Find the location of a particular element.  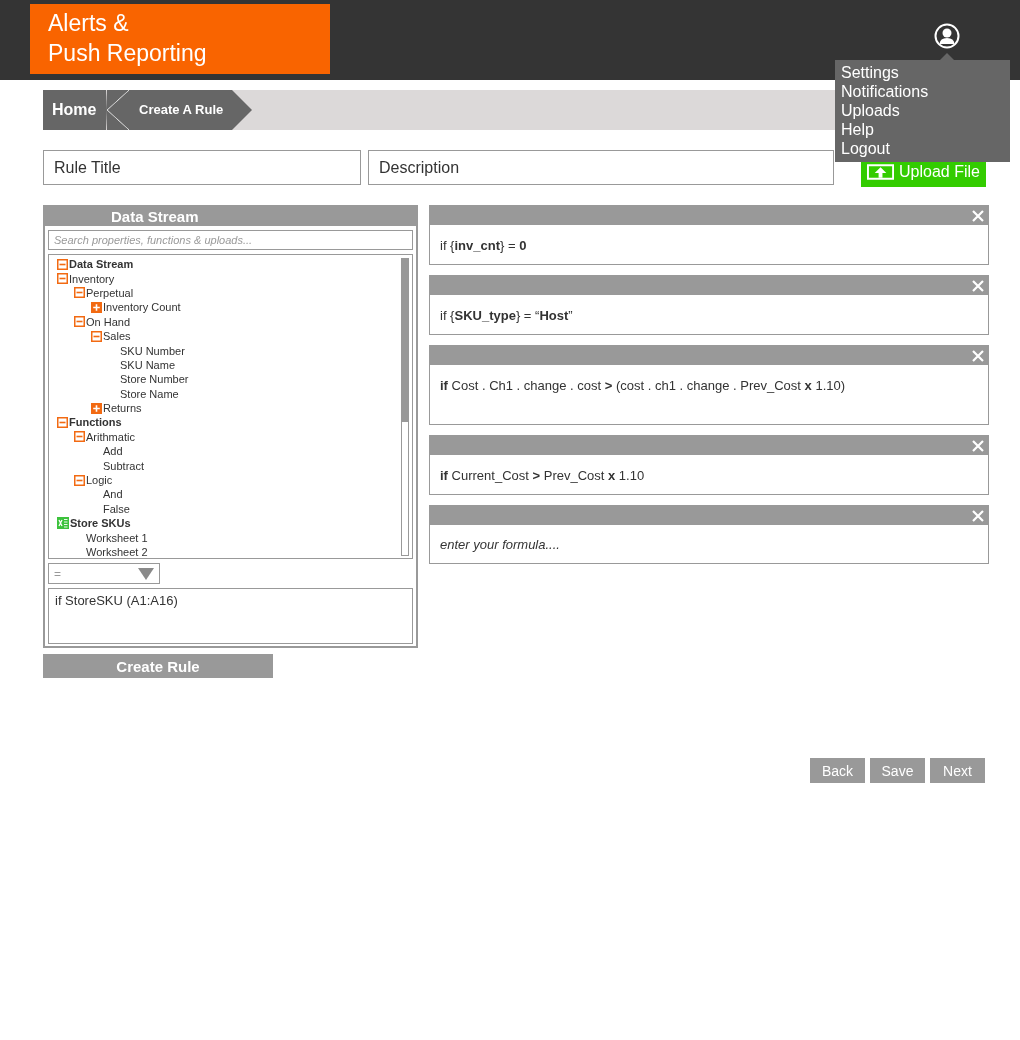

menu-item: Help is located at coordinates (922, 129).